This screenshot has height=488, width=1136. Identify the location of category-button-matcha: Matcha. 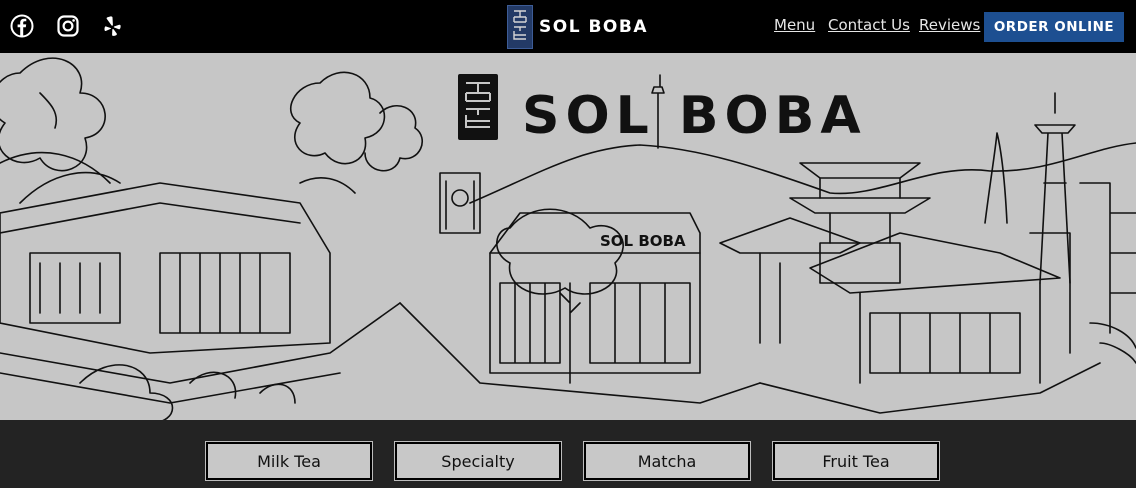
(667, 461).